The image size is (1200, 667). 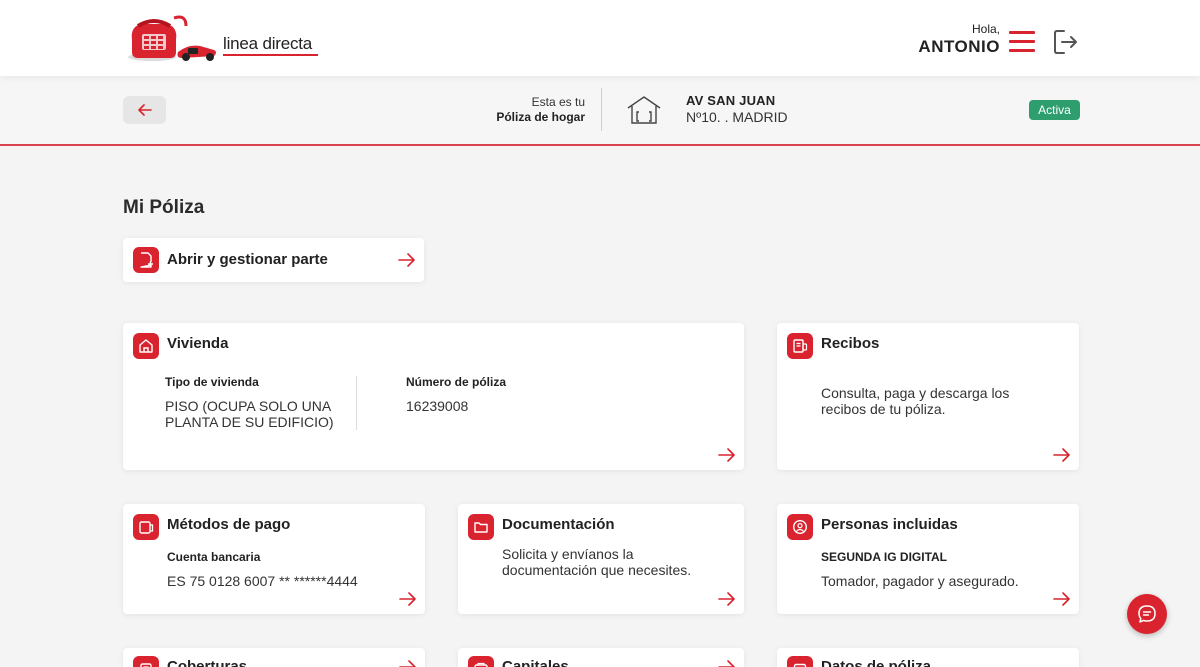 I want to click on property-address: AV SAN JUAN Nº10. . MADRID, so click(x=737, y=109).